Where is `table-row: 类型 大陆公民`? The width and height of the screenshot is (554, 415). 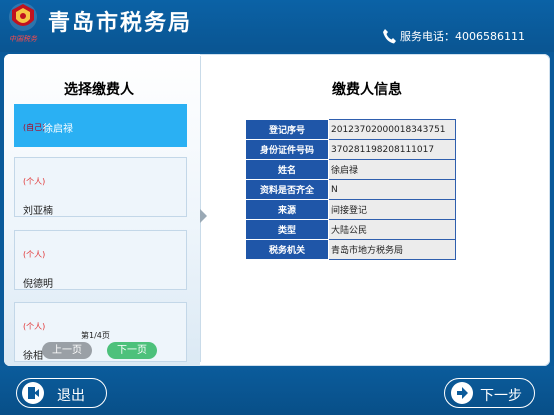
table-row: 类型 大陆公民 is located at coordinates (350, 229).